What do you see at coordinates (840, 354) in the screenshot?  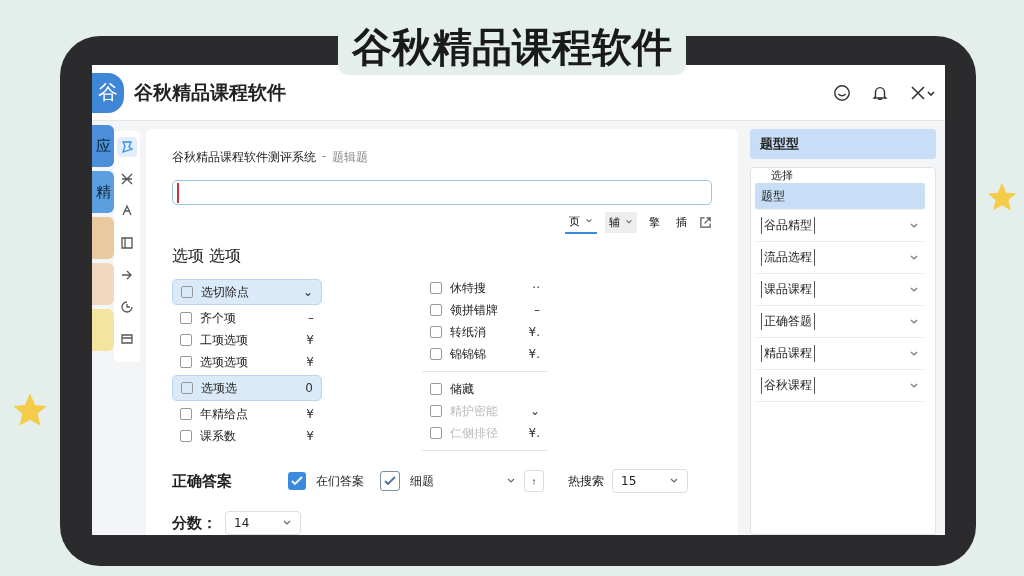 I see `type-item: 精品课程` at bounding box center [840, 354].